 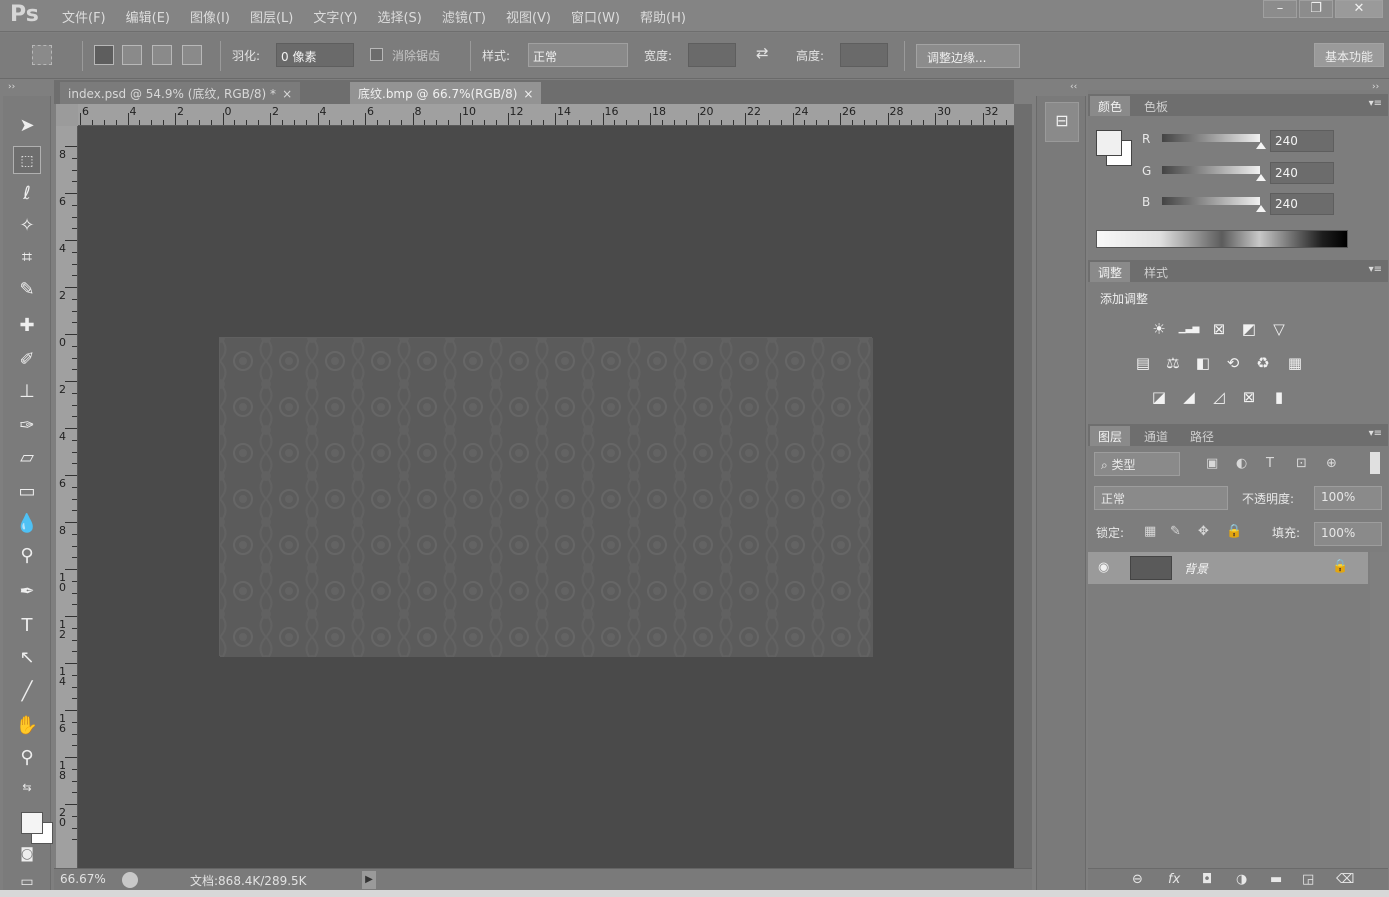 I want to click on height-input, so click(x=864, y=55).